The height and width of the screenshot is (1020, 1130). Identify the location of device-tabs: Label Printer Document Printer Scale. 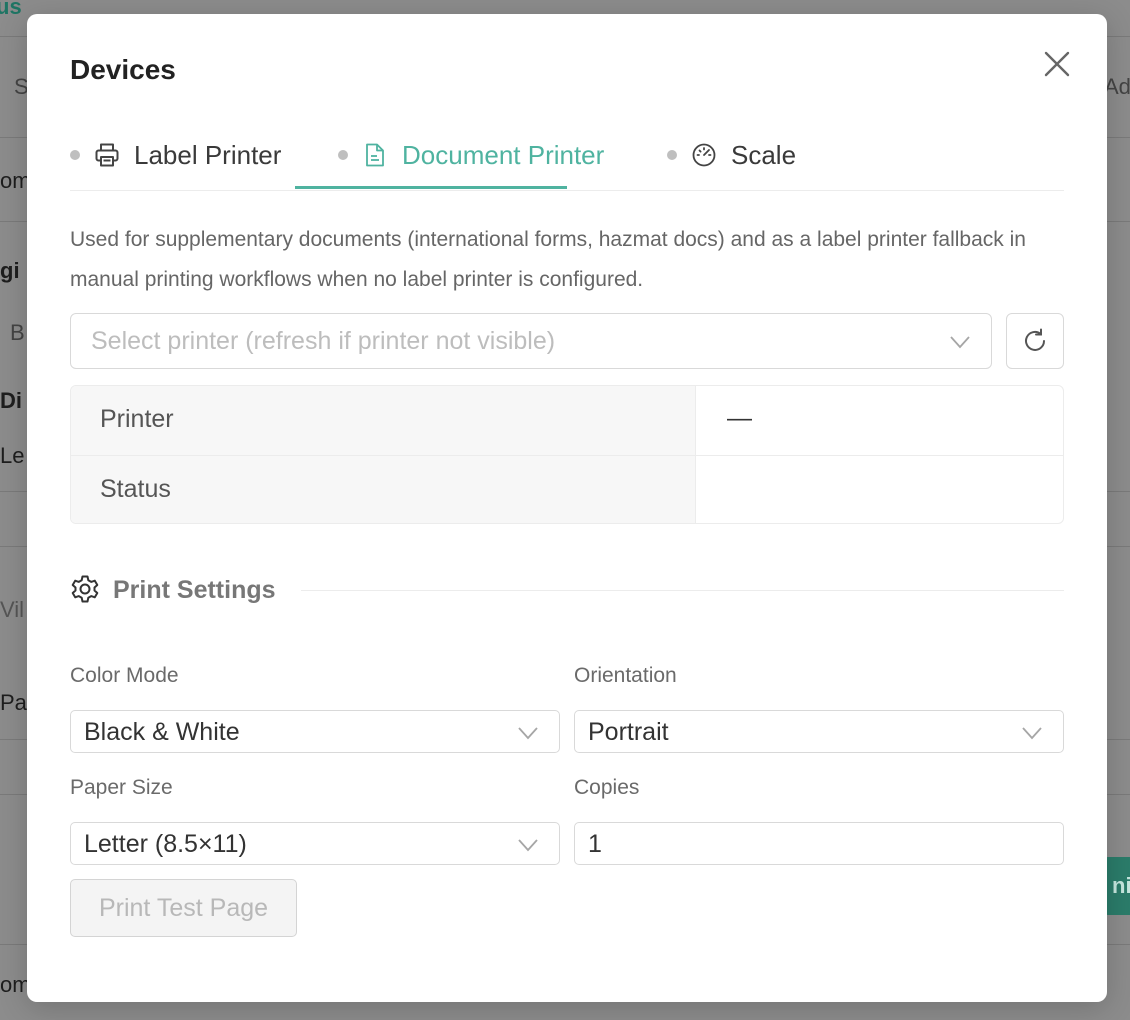
(567, 155).